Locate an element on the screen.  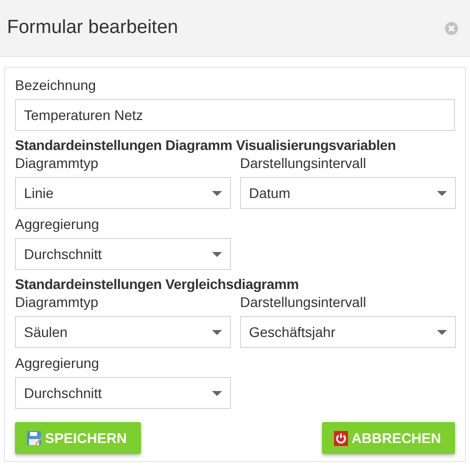
dialog-title: Formular bearbeiten is located at coordinates (92, 28).